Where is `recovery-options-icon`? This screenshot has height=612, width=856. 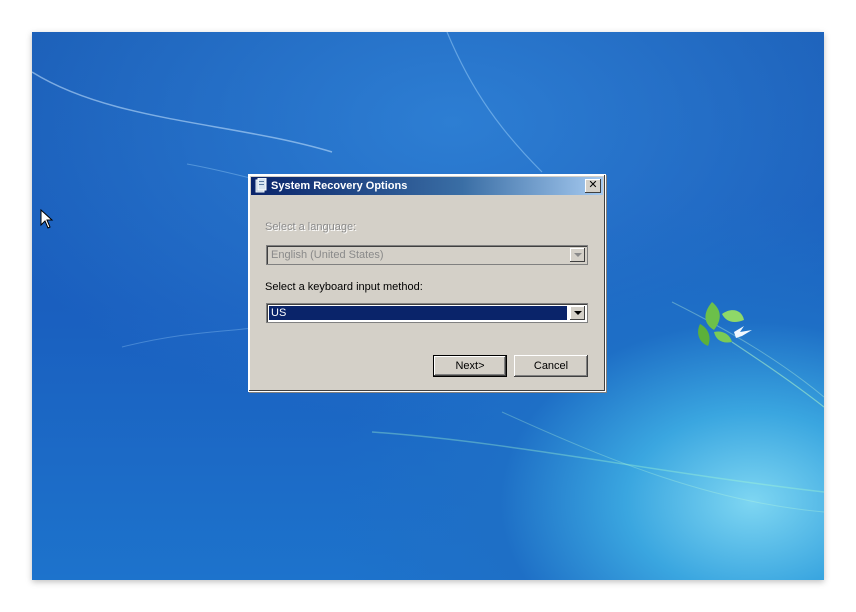
recovery-options-icon is located at coordinates (261, 185).